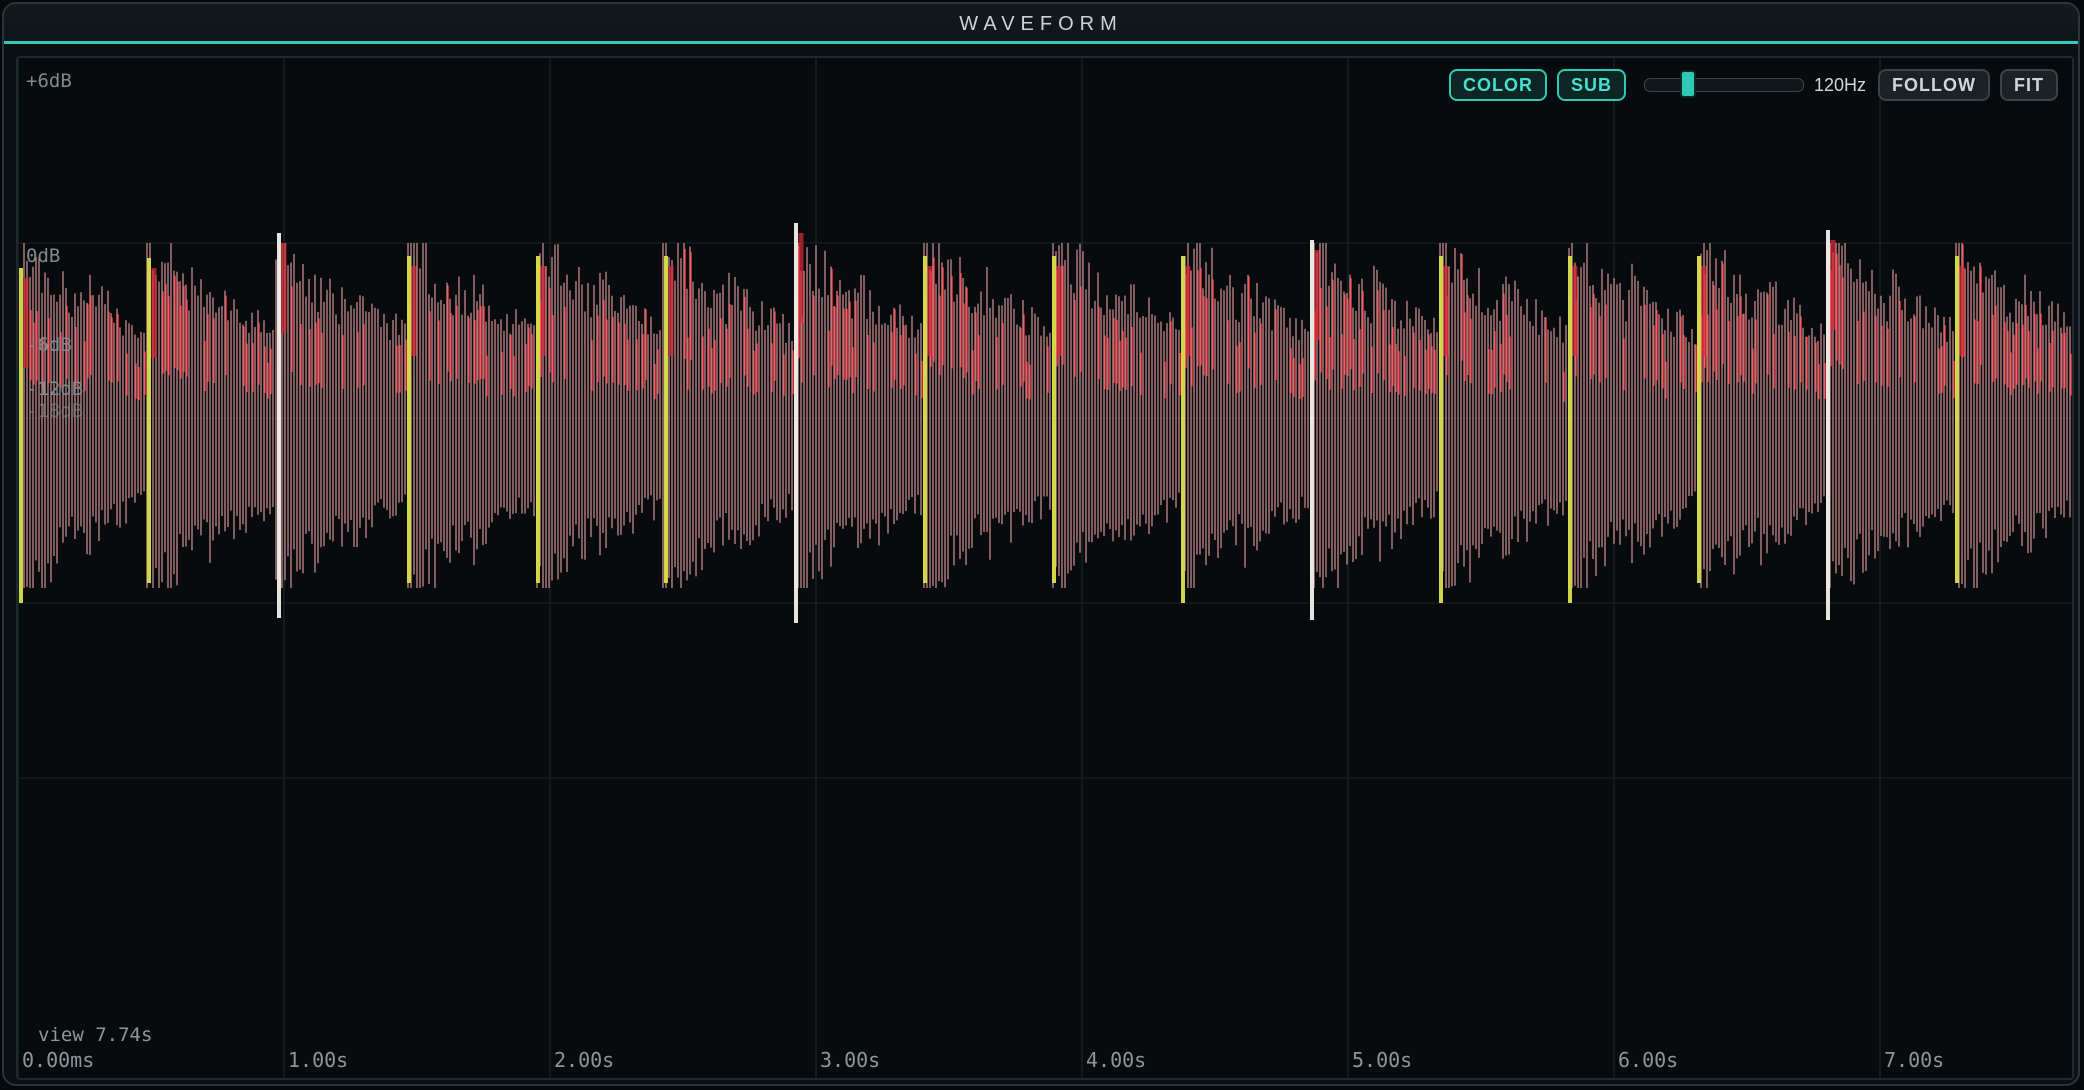 The height and width of the screenshot is (1090, 2084). I want to click on follow-button: FOLLOW, so click(1934, 85).